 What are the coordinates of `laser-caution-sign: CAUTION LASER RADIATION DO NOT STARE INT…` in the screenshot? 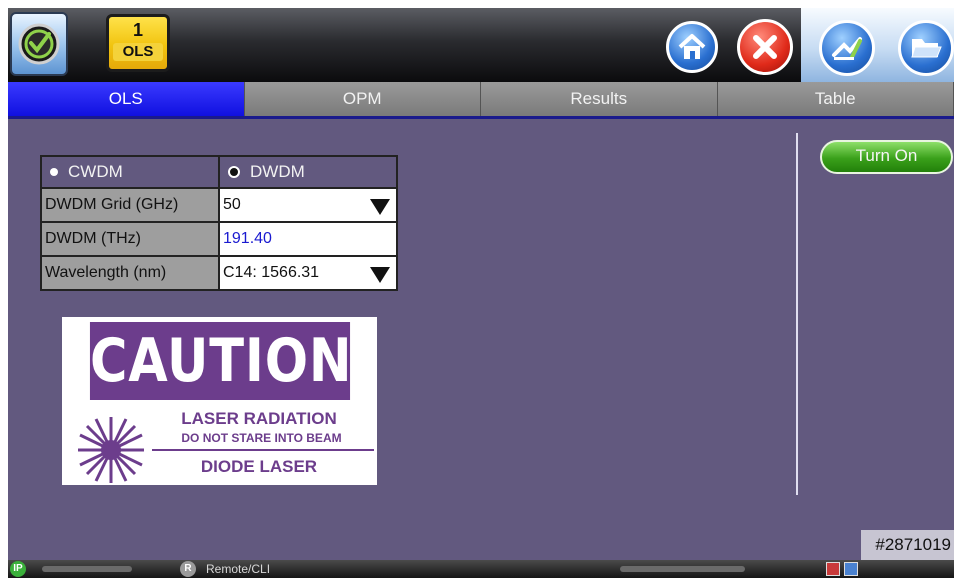 It's located at (219, 401).